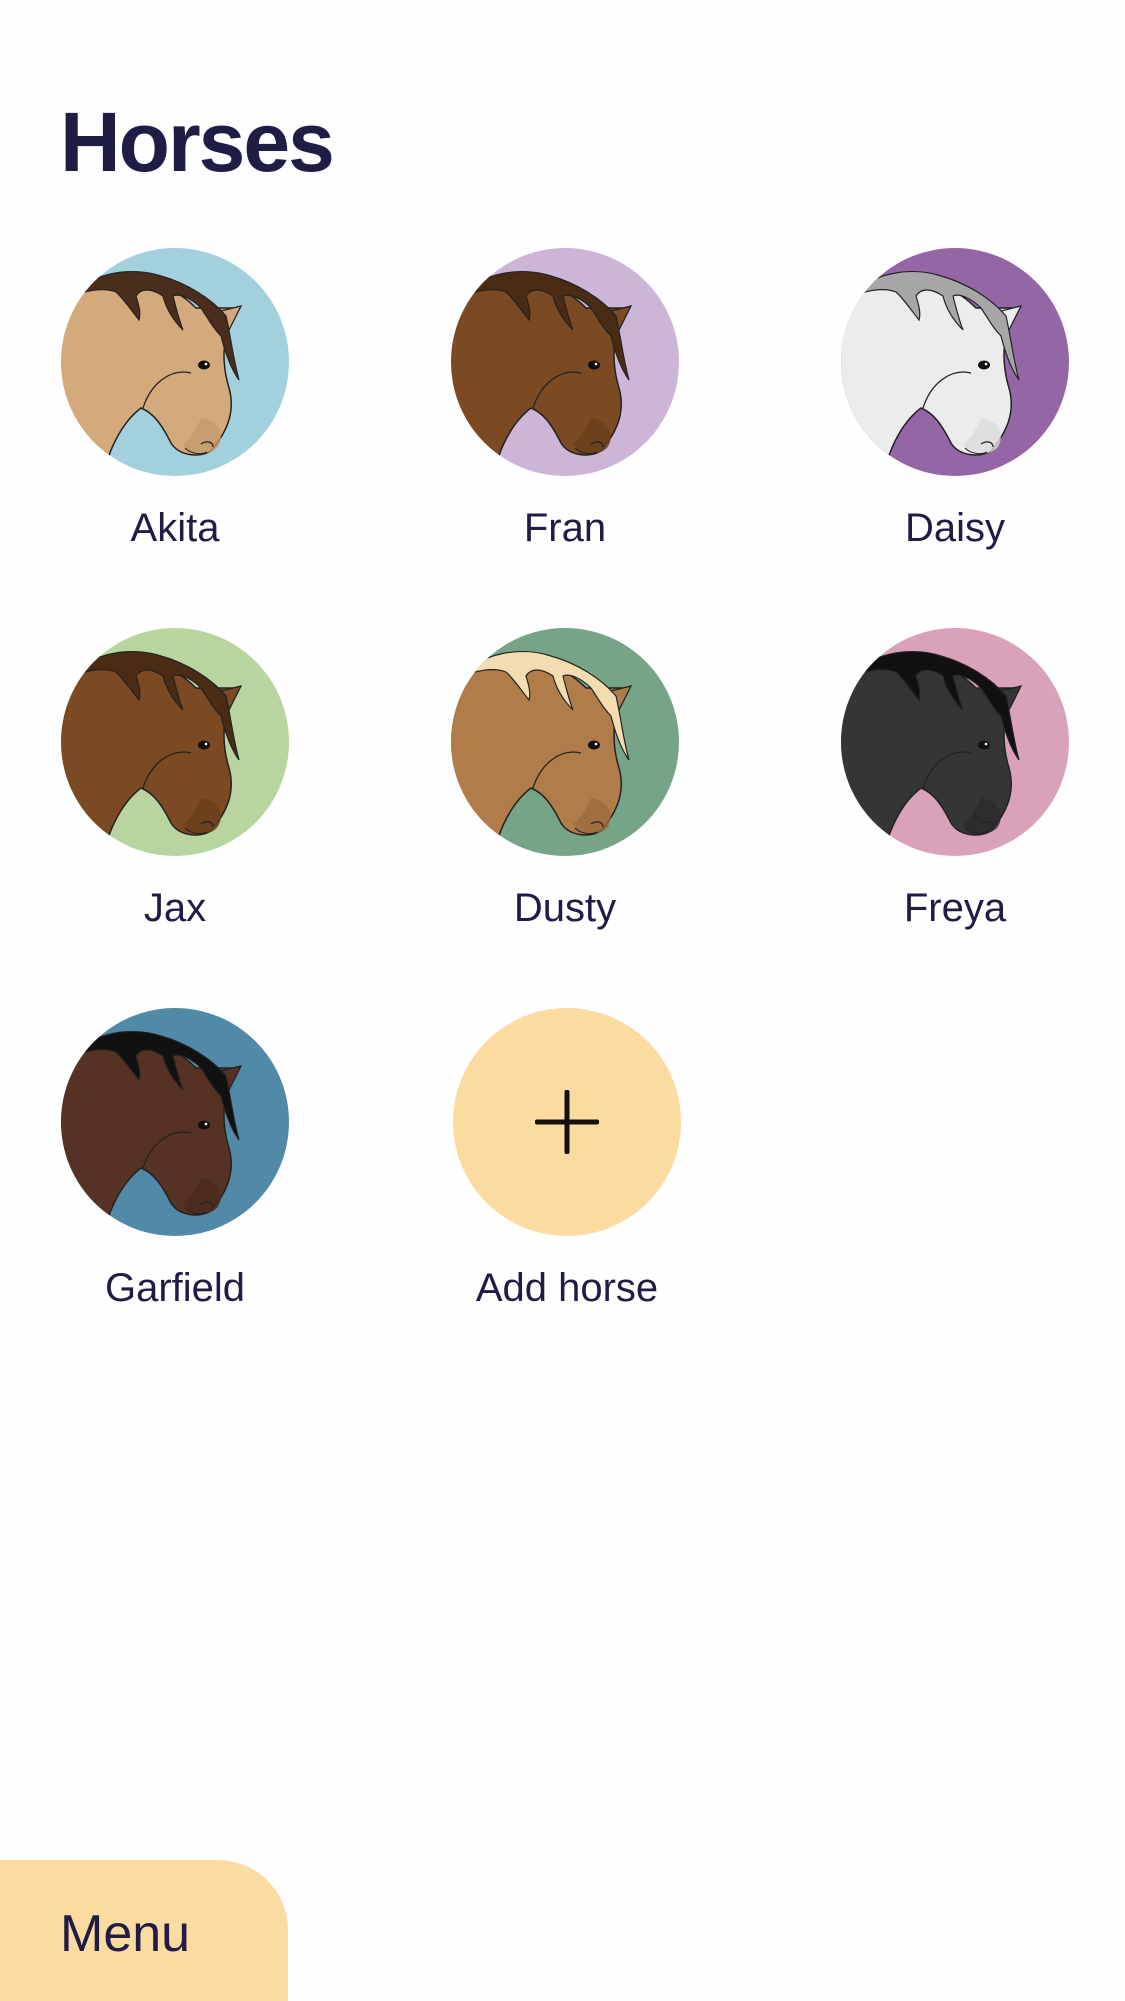  I want to click on horse-name: Fran, so click(565, 528).